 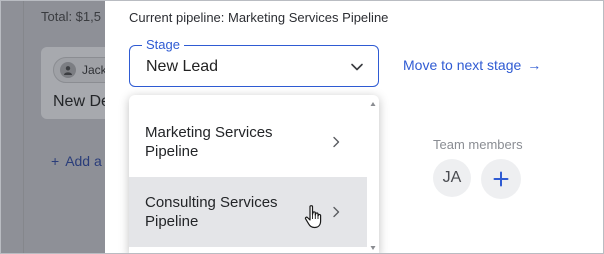 I want to click on deal-title: New De, so click(x=81, y=101).